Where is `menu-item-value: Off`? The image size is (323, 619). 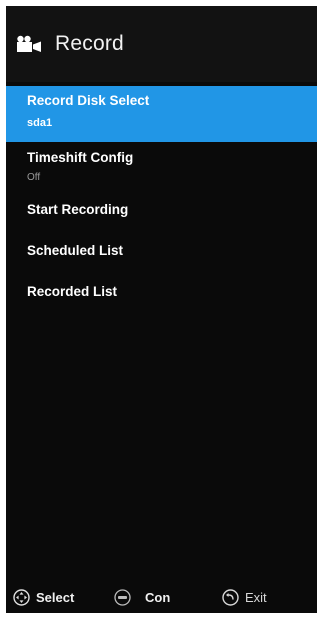
menu-item-value: Off is located at coordinates (34, 177).